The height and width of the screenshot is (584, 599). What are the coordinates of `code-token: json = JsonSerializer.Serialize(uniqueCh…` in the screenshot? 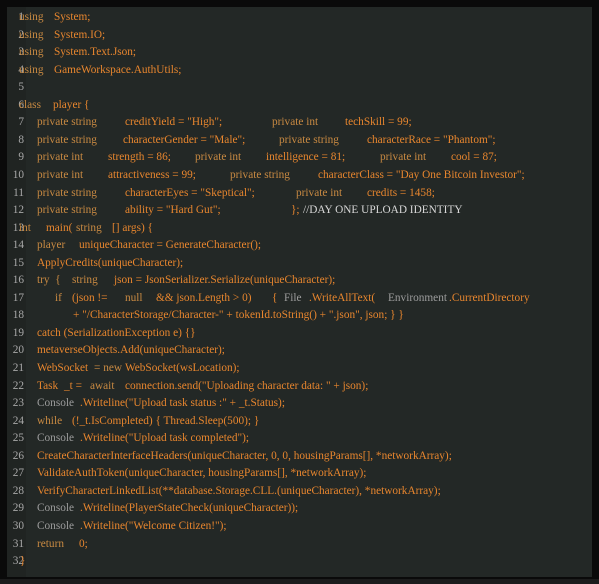 It's located at (225, 280).